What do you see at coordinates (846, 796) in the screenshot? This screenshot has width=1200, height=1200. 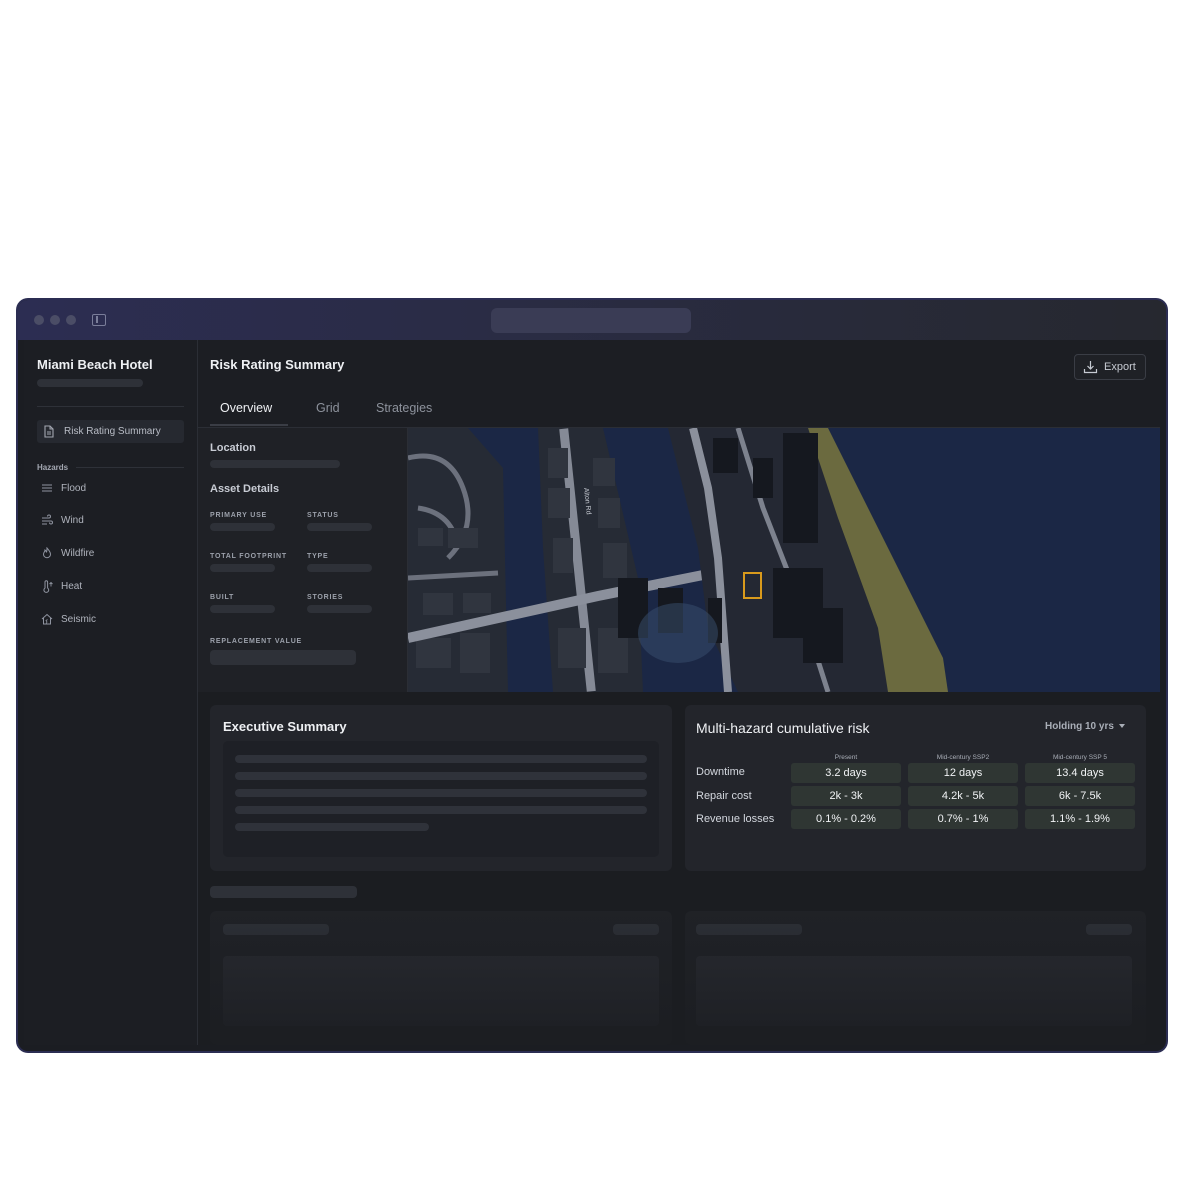 I see `risk-cell: 2k - 3k` at bounding box center [846, 796].